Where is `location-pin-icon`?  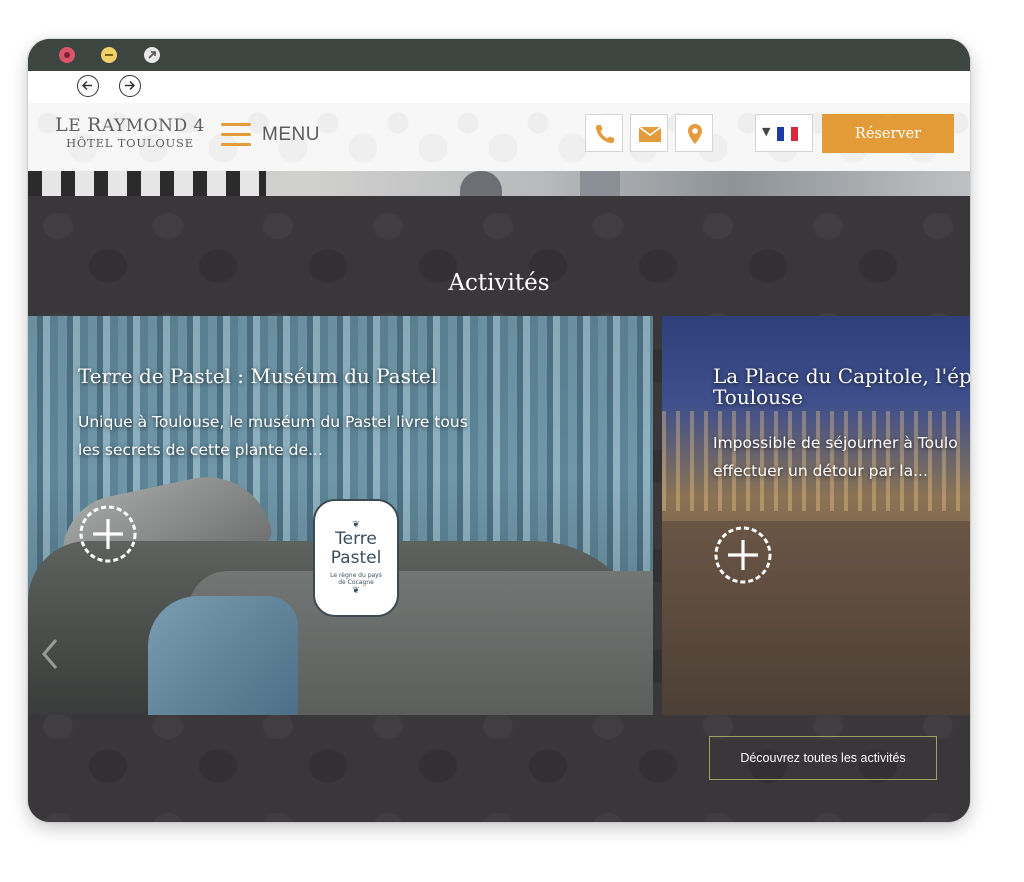 location-pin-icon is located at coordinates (695, 134).